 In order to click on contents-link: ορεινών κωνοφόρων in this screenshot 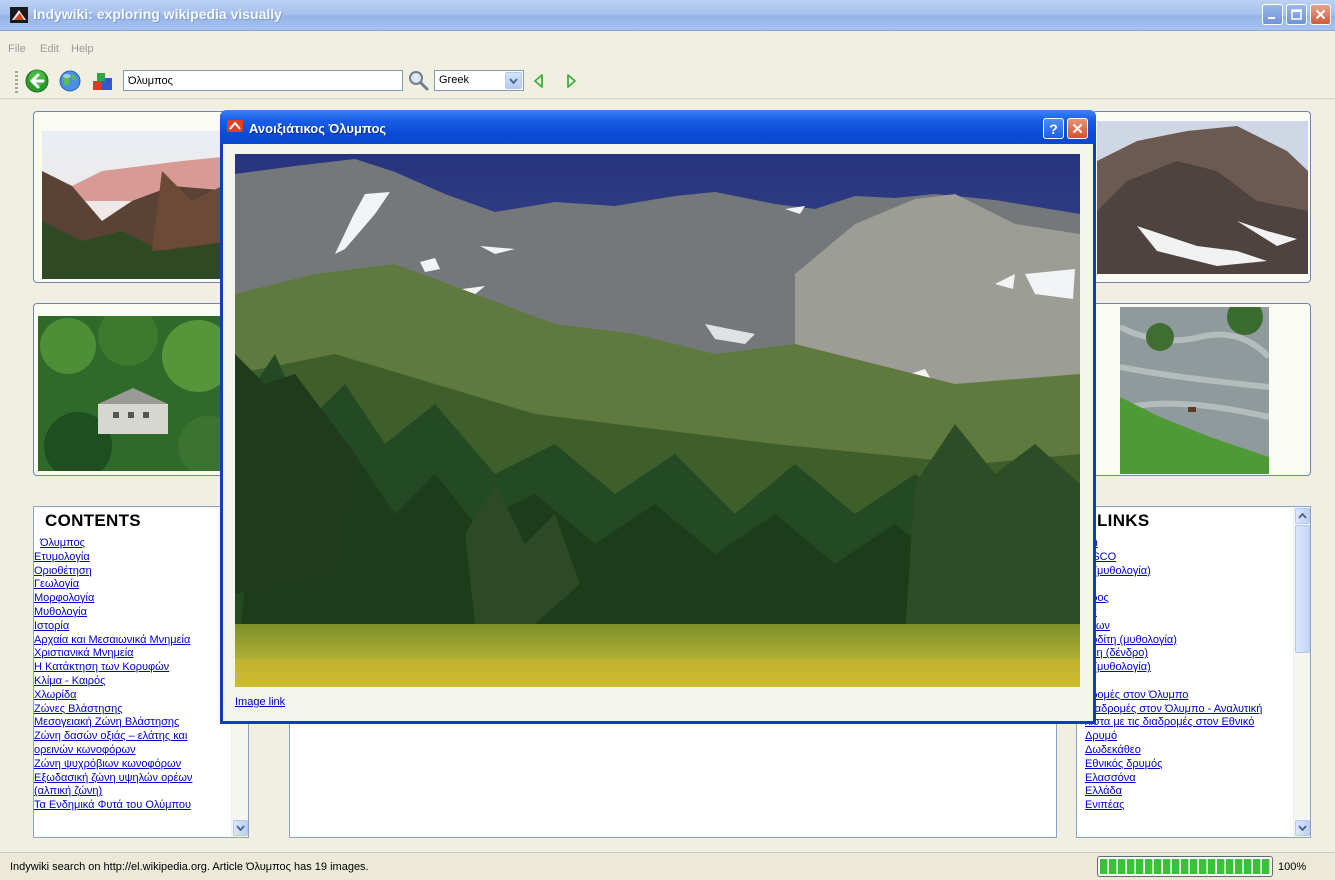, I will do `click(132, 751)`.